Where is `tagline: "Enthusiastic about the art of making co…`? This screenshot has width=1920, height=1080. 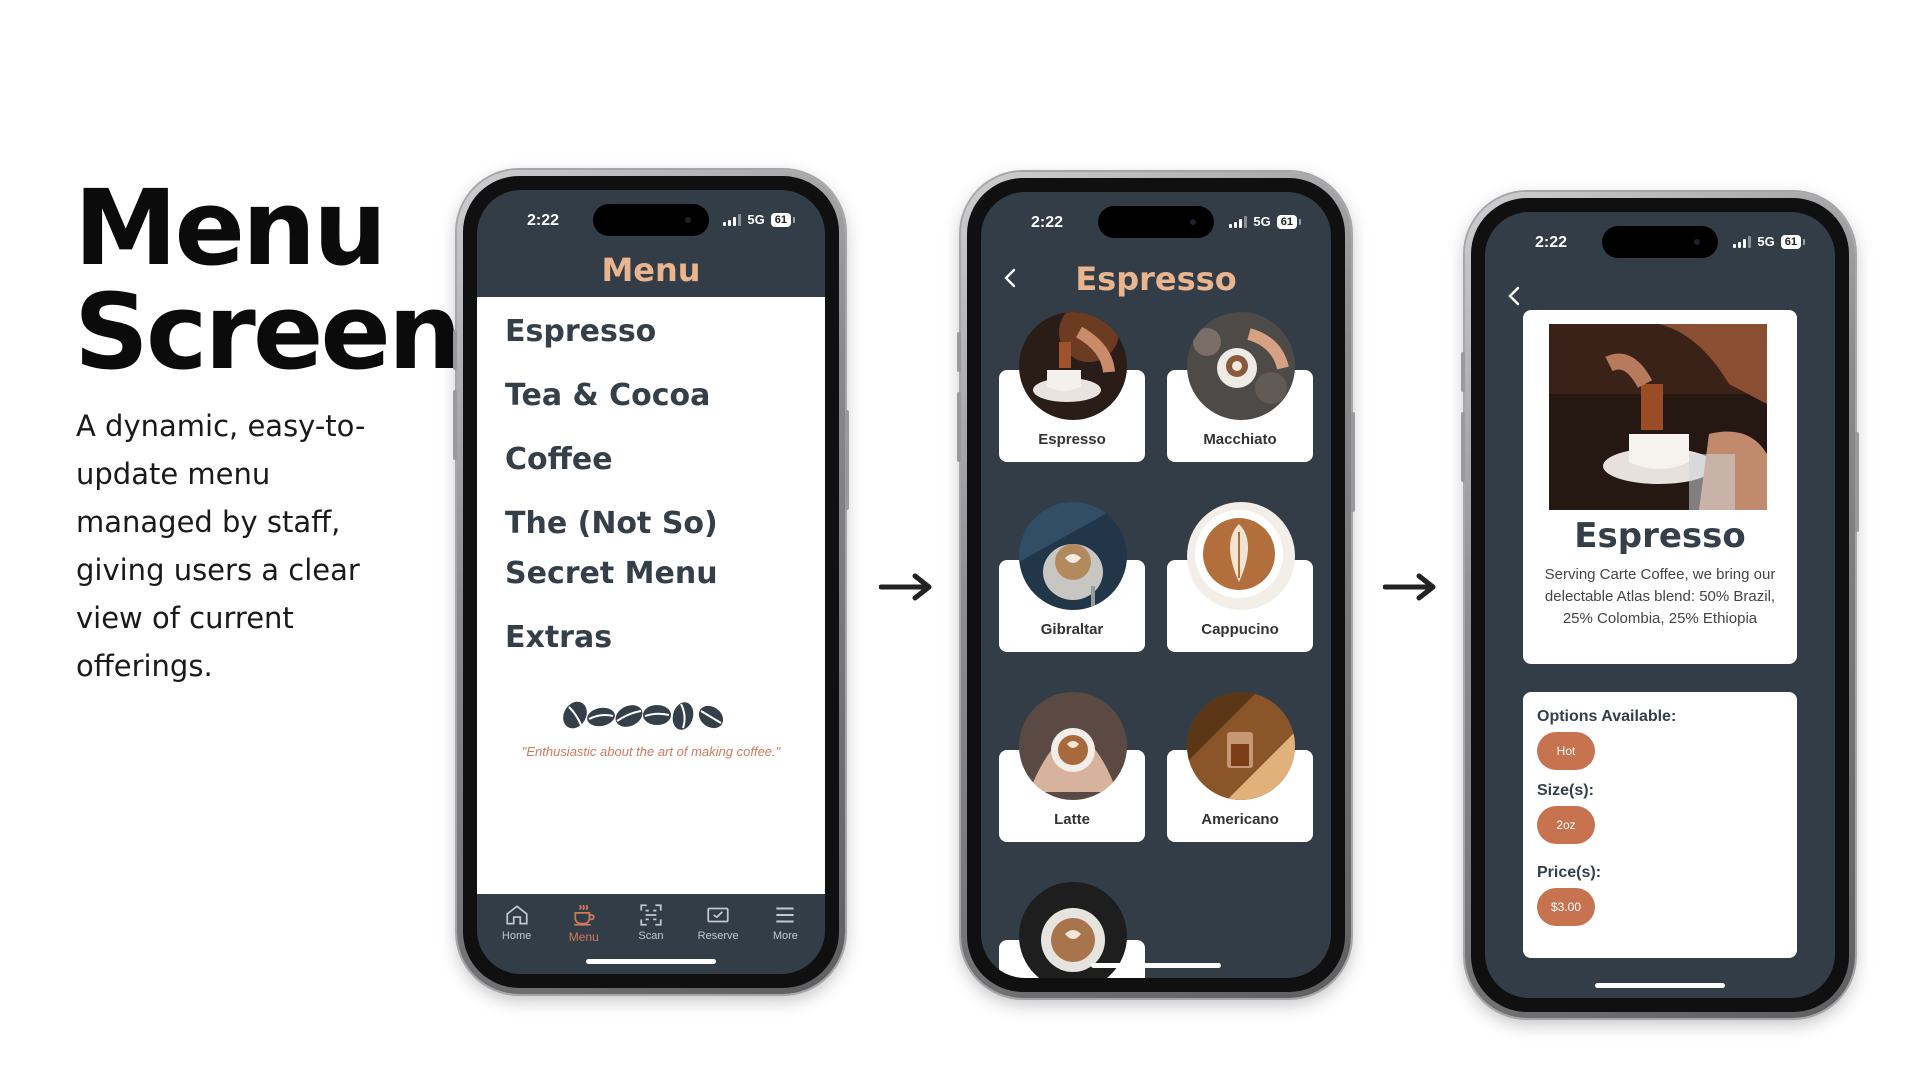
tagline: "Enthusiastic about the art of making co… is located at coordinates (651, 751).